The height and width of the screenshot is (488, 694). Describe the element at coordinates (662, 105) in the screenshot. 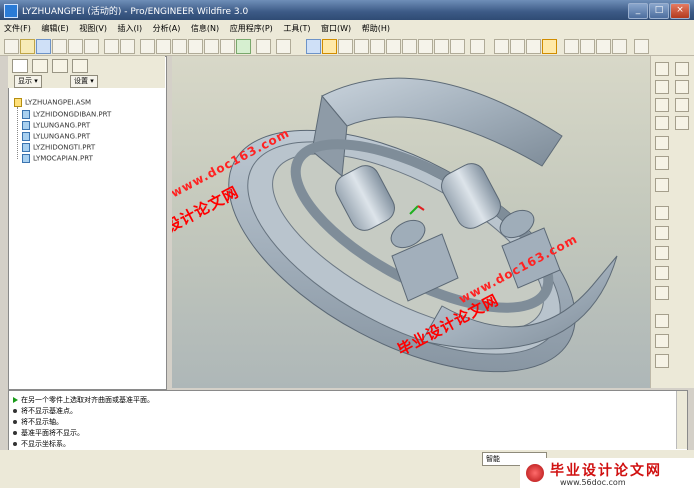

I see `datum-point-tool-icon` at that location.